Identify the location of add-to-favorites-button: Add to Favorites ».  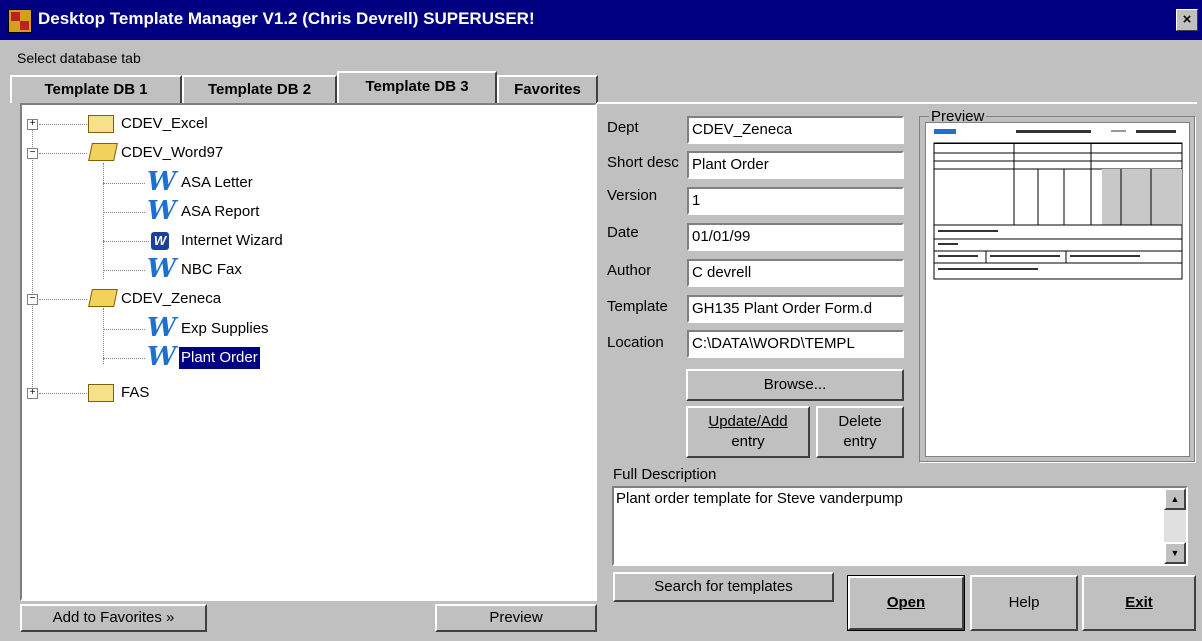
(113, 618).